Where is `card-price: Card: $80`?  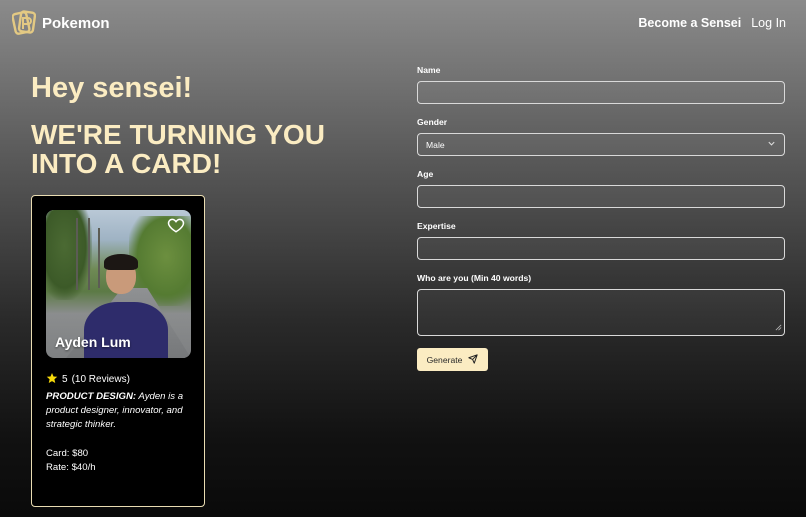 card-price: Card: $80 is located at coordinates (67, 453).